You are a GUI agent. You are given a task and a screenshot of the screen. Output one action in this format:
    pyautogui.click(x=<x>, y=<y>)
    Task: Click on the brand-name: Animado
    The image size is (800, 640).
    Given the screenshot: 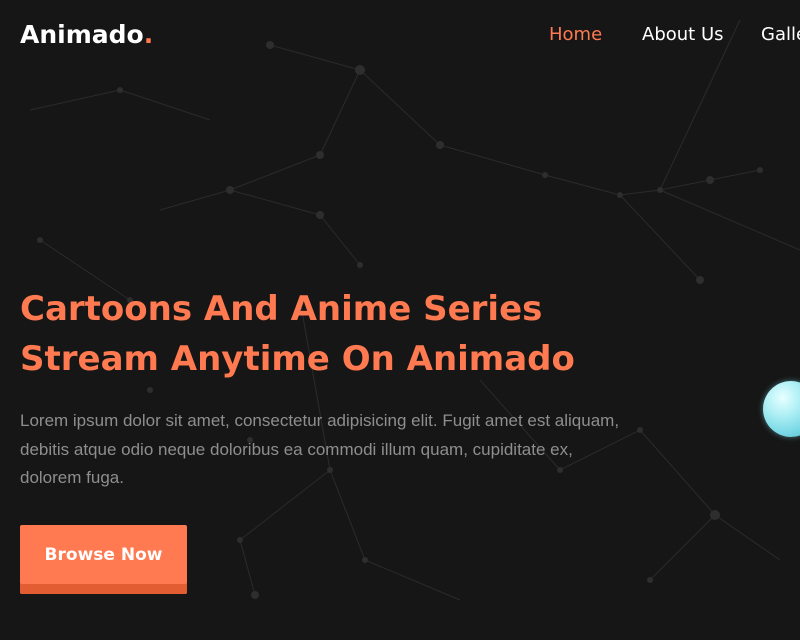 What is the action you would take?
    pyautogui.click(x=82, y=34)
    